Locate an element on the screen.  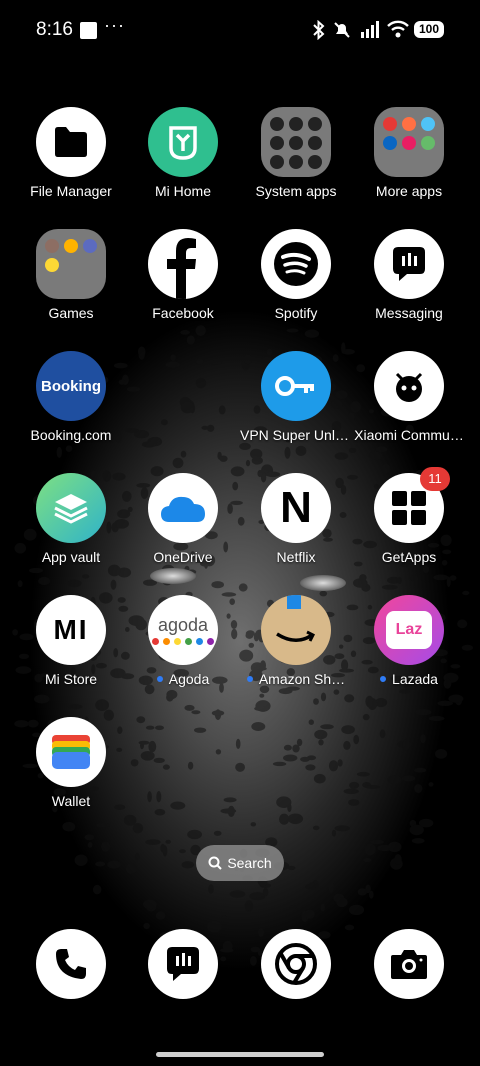
search-label: Search is located at coordinates (249, 863).